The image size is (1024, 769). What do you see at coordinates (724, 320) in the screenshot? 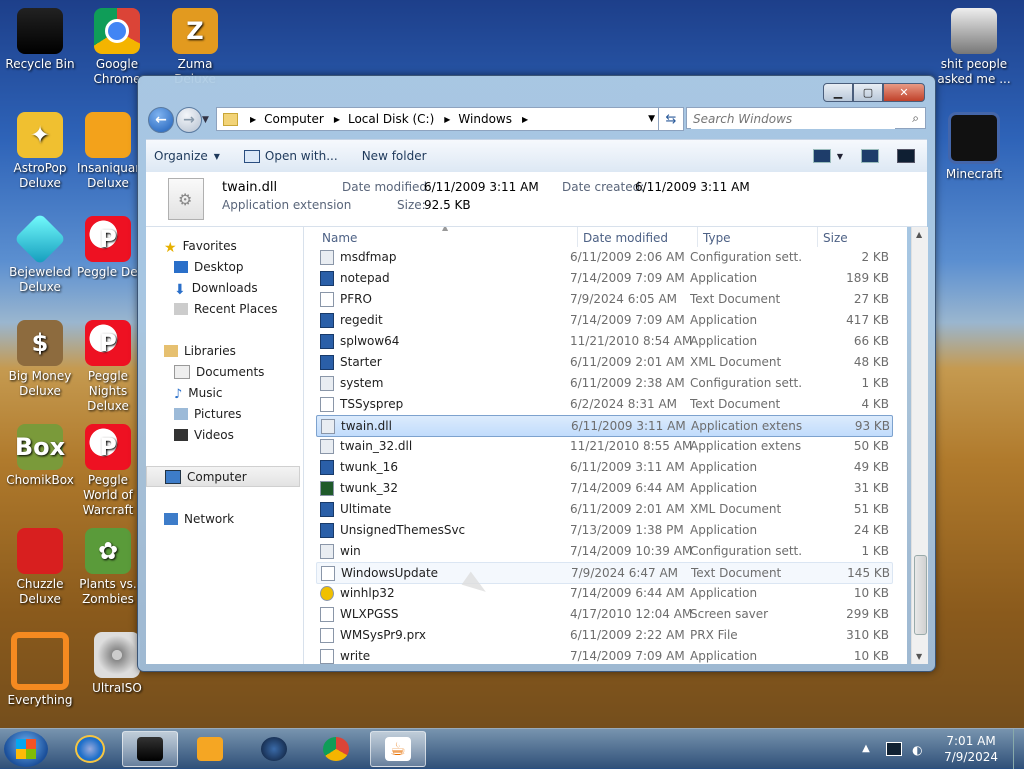
I see `file-type: Application` at bounding box center [724, 320].